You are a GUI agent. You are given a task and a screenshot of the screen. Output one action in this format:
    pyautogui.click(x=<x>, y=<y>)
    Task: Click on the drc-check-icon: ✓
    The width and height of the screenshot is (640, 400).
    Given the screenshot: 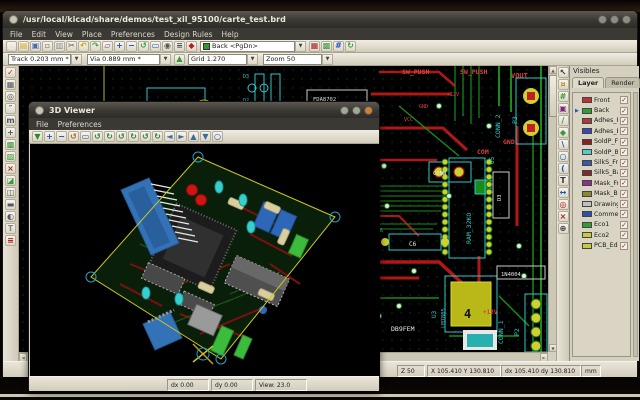 What is the action you would take?
    pyautogui.click(x=10, y=72)
    